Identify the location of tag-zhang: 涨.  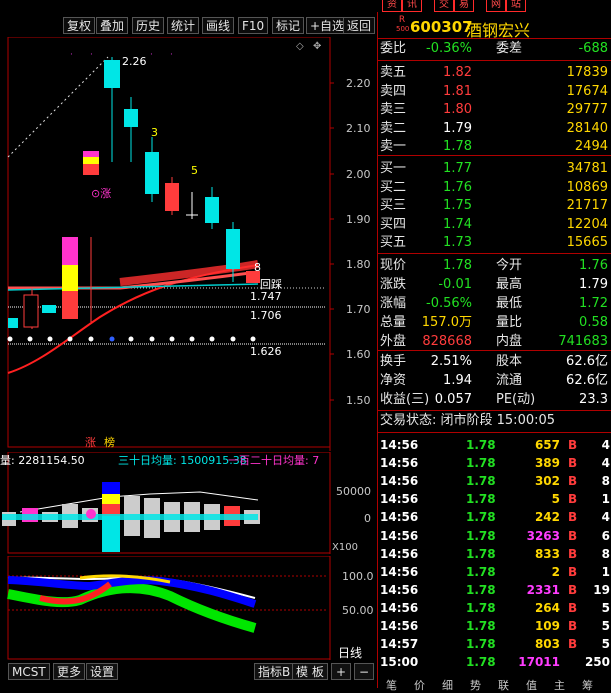
(90, 442).